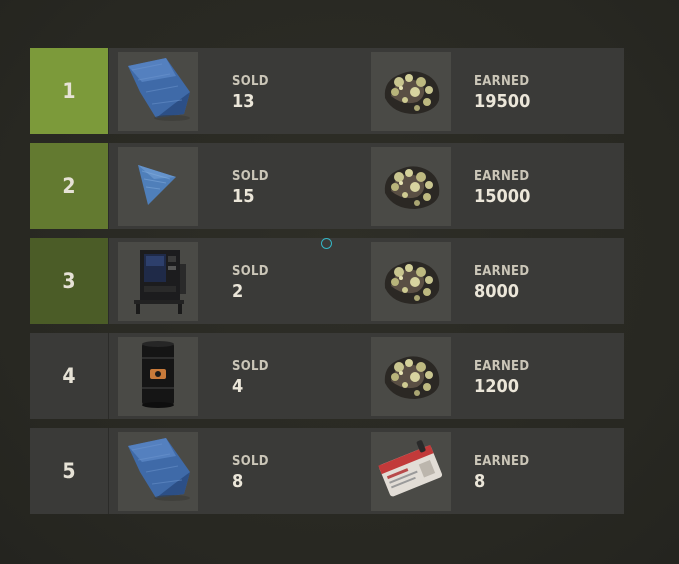  Describe the element at coordinates (243, 101) in the screenshot. I see `sold-value: 13` at that location.